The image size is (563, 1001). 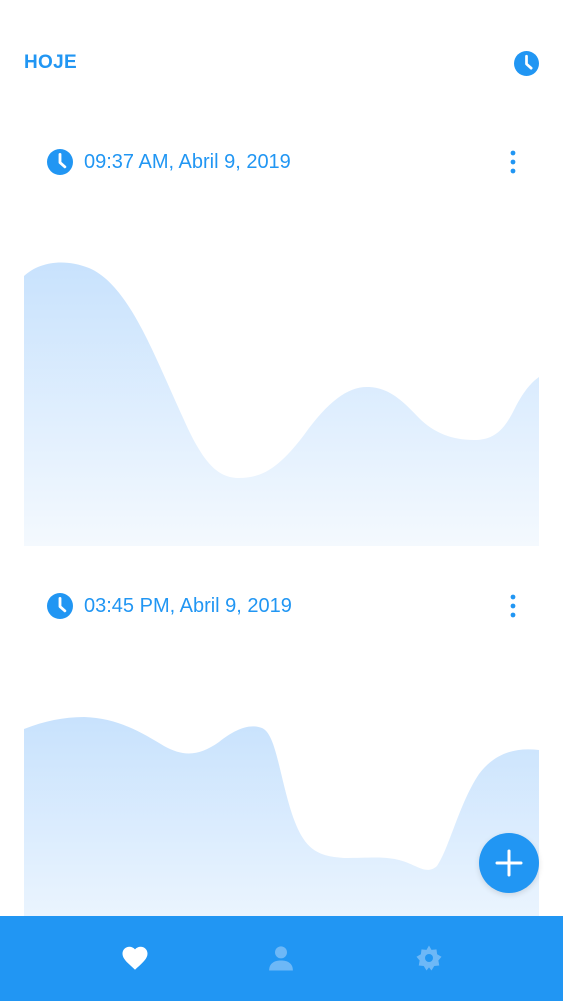 What do you see at coordinates (50, 62) in the screenshot?
I see `page-title: HOJE` at bounding box center [50, 62].